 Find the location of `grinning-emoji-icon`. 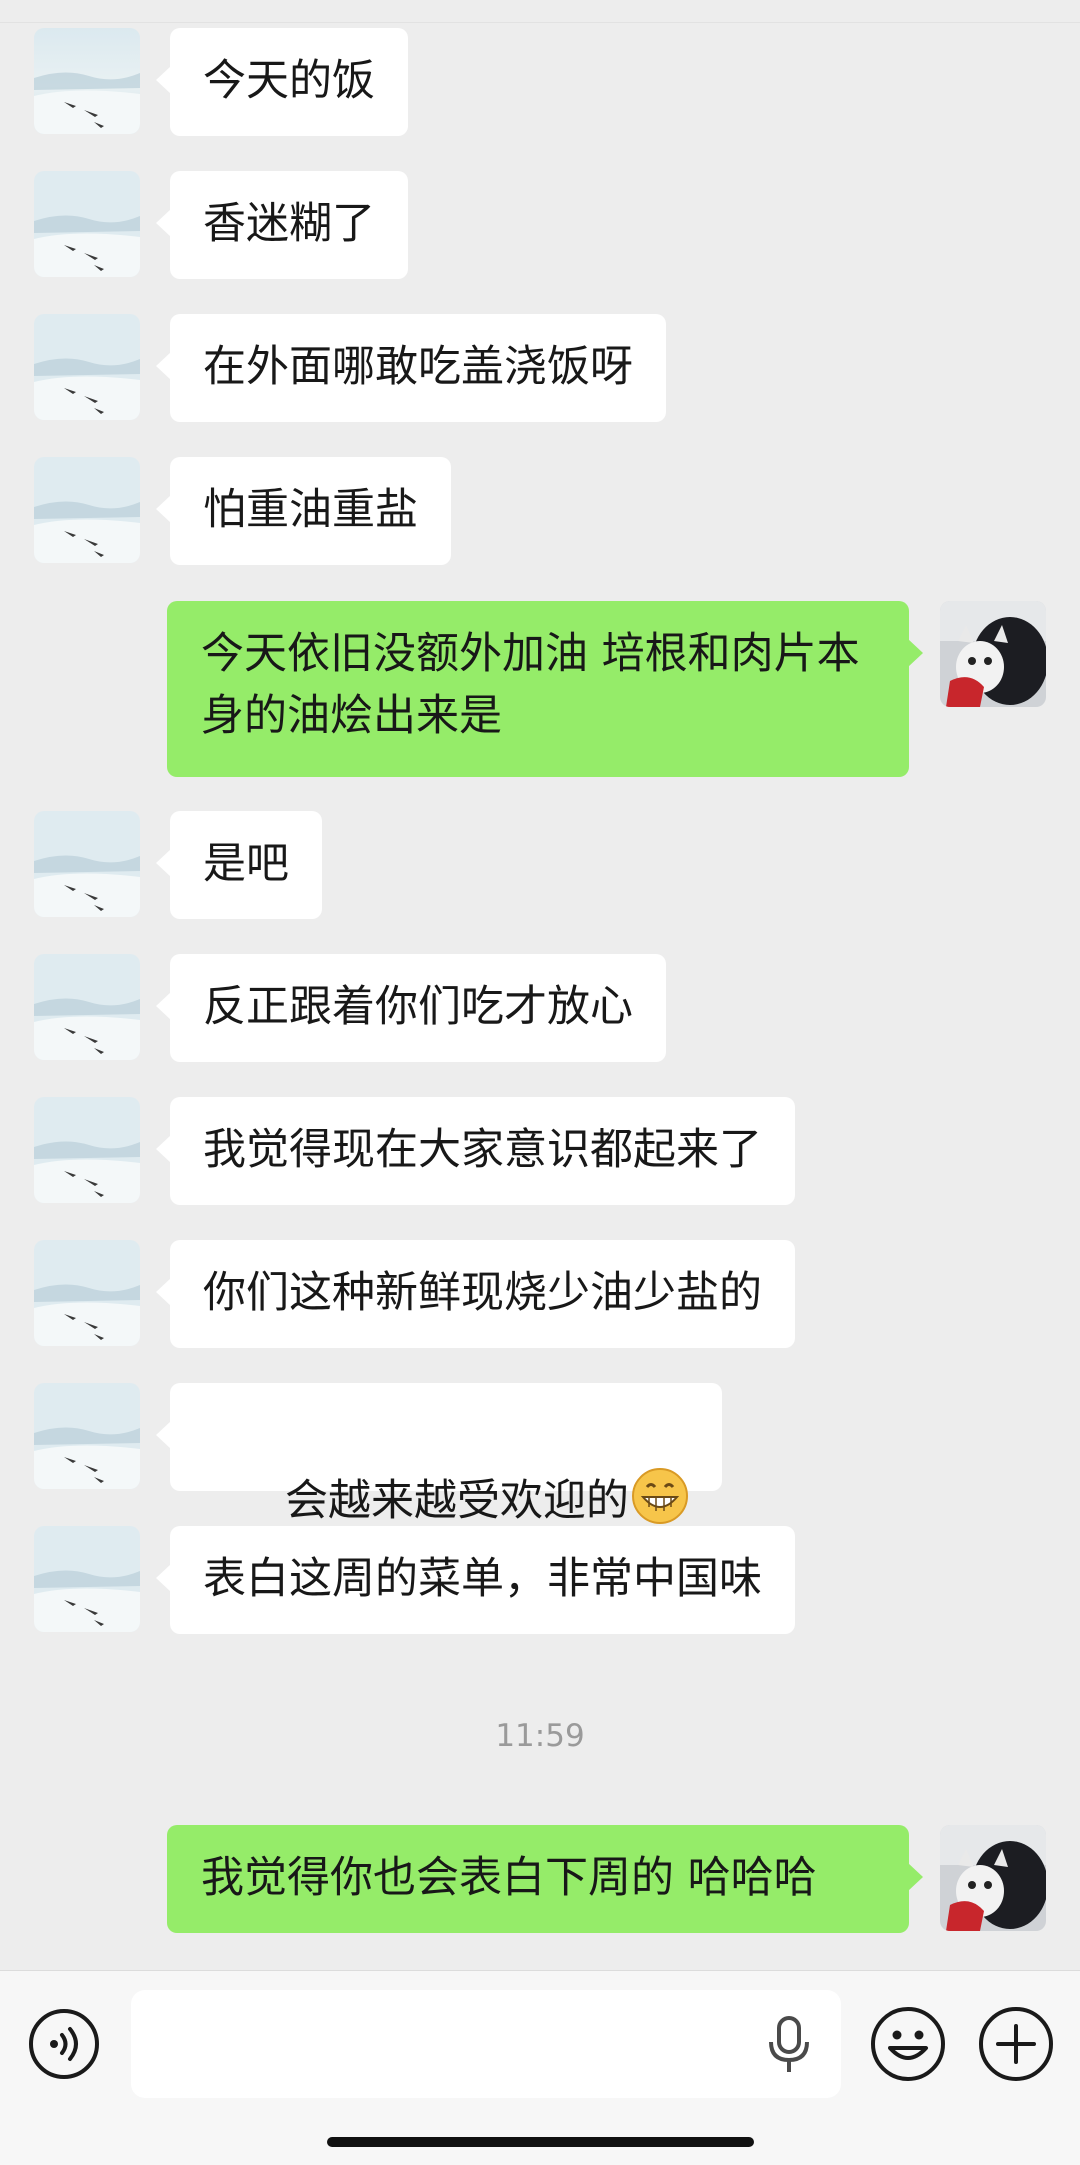

grinning-emoji-icon is located at coordinates (660, 1496).